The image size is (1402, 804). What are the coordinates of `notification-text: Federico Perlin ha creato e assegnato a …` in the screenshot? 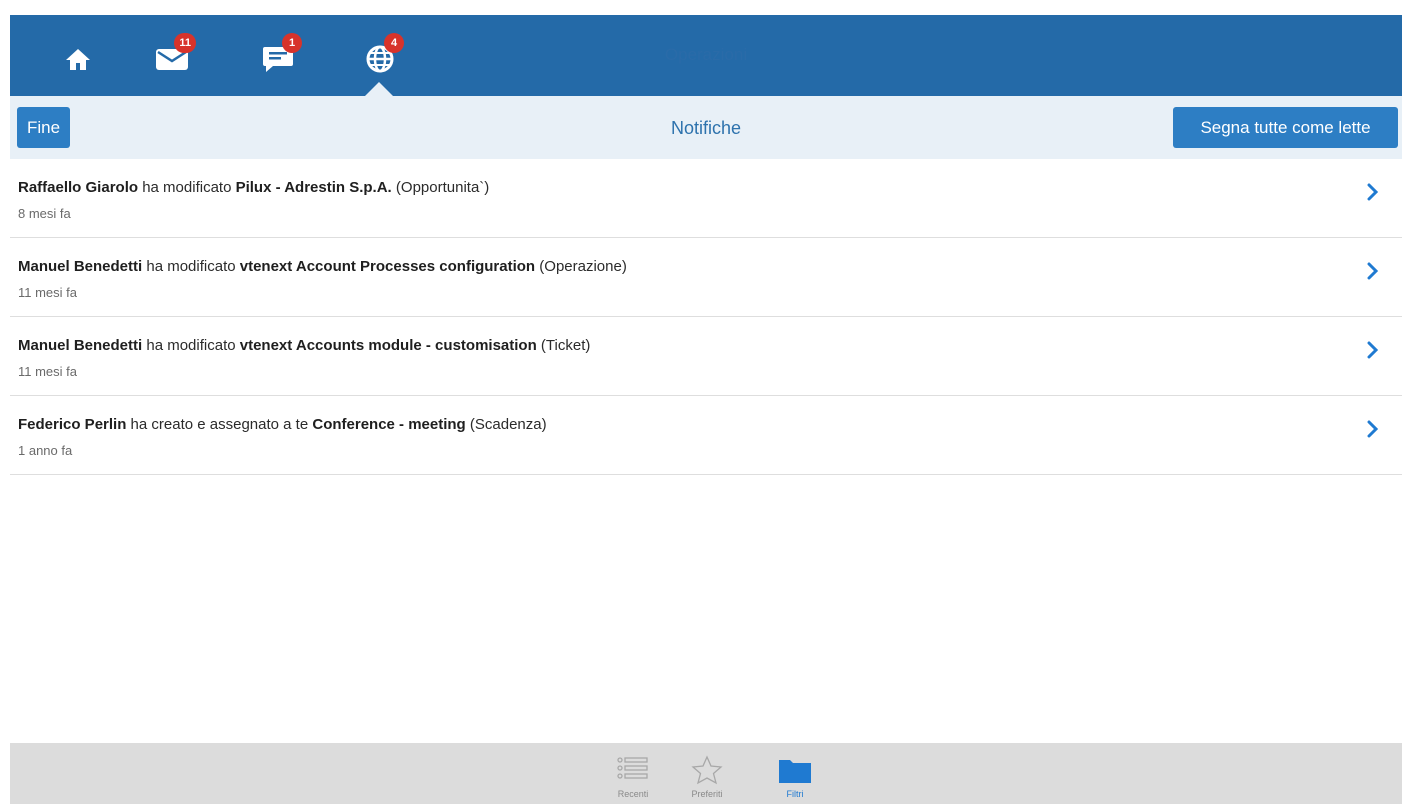 It's located at (282, 424).